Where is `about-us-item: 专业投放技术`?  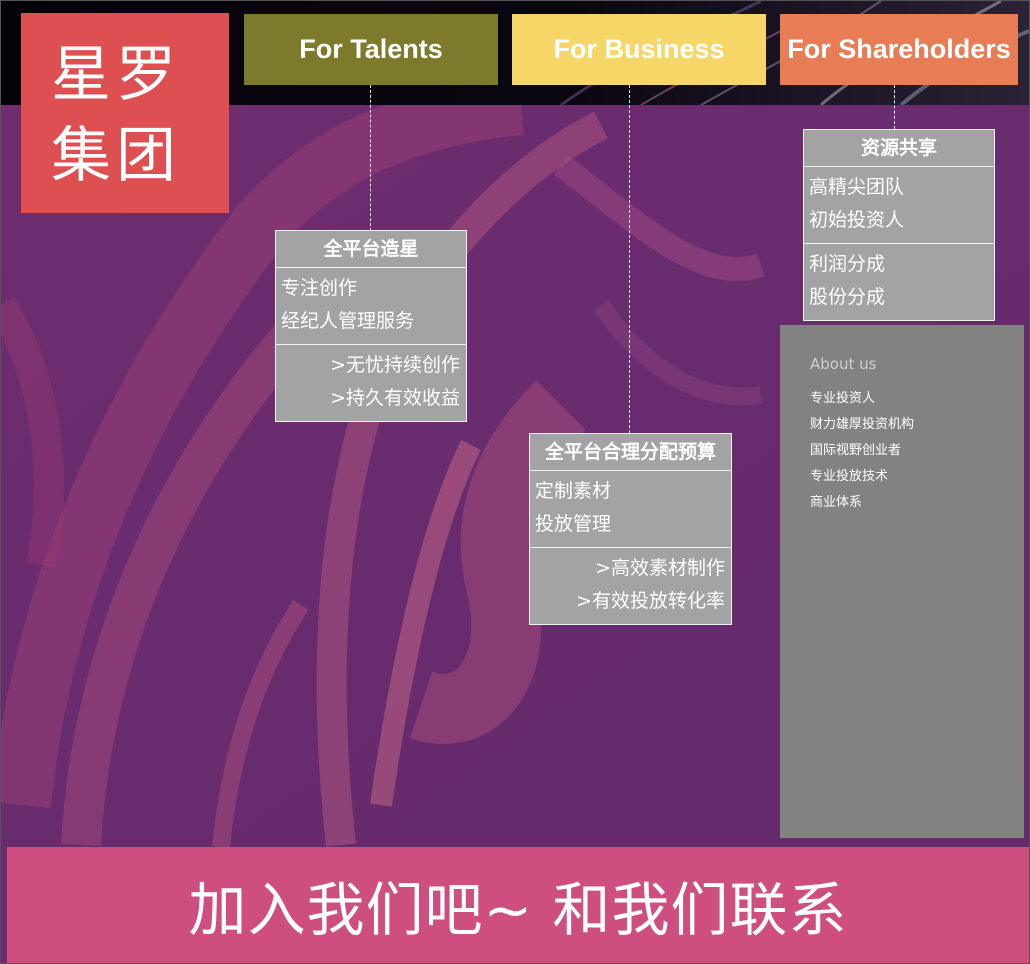 about-us-item: 专业投放技术 is located at coordinates (849, 476).